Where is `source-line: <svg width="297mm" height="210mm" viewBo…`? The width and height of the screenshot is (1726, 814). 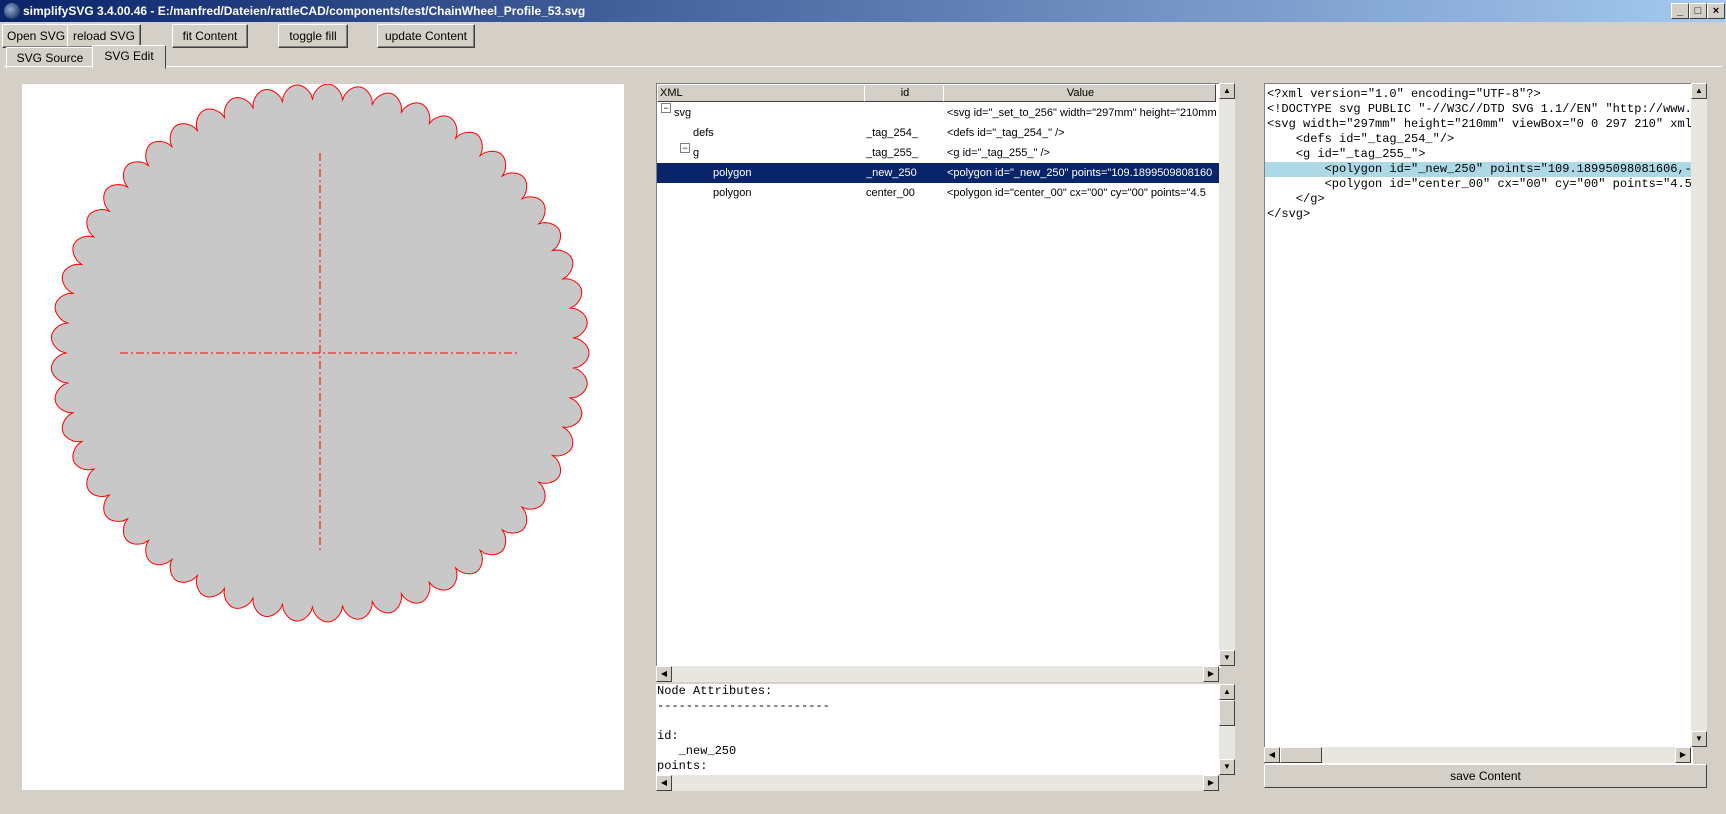 source-line: <svg width="297mm" height="210mm" viewBo… is located at coordinates (1480, 124).